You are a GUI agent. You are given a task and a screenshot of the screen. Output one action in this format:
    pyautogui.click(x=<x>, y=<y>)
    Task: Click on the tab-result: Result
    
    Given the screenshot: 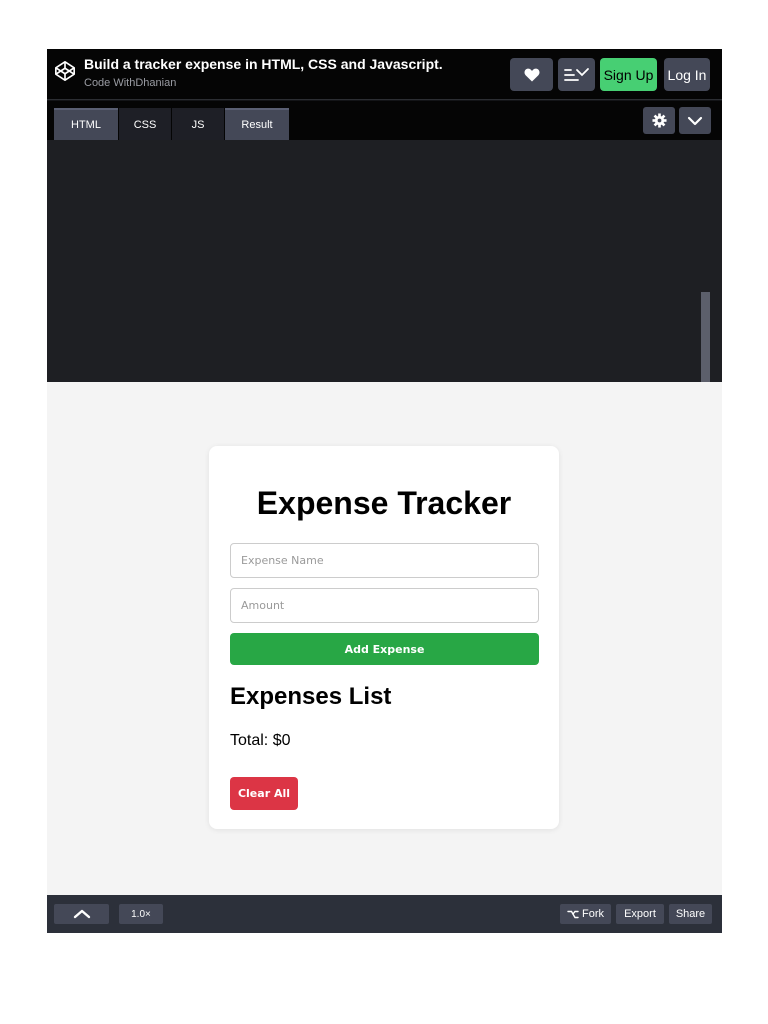 What is the action you would take?
    pyautogui.click(x=257, y=124)
    